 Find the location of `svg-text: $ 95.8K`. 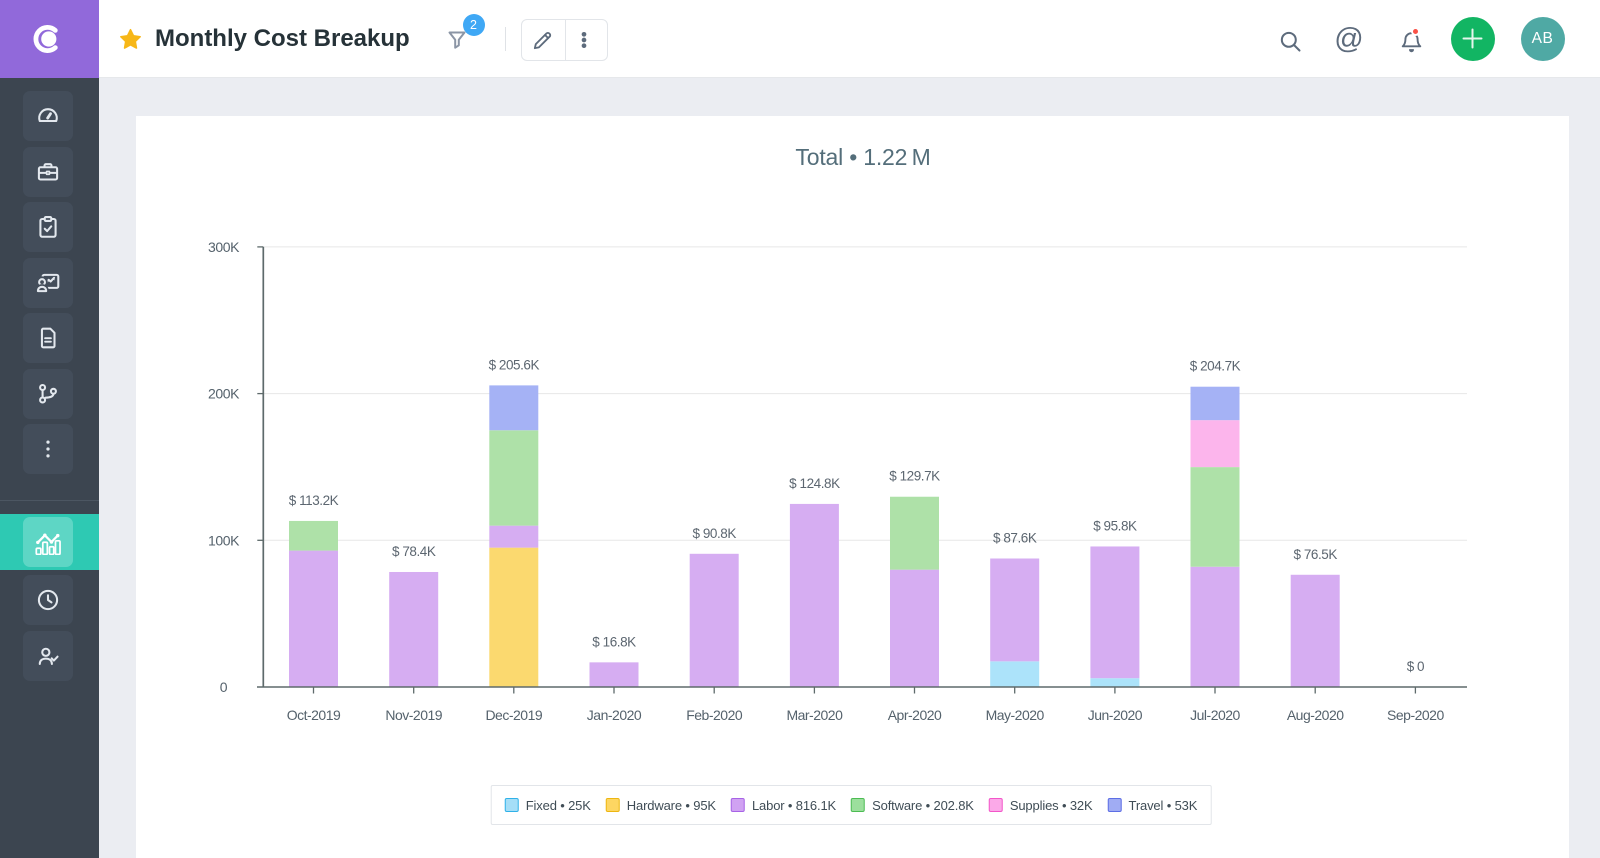

svg-text: $ 95.8K is located at coordinates (1115, 526).